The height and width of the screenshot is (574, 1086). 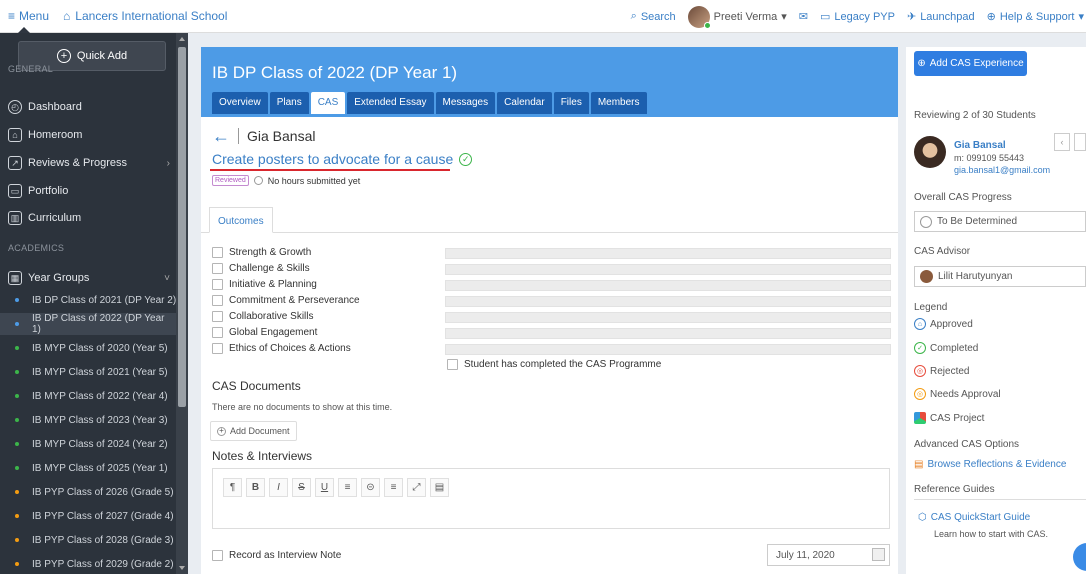 I want to click on help-support-link: ⊕ Help & Support ▾, so click(x=1035, y=17).